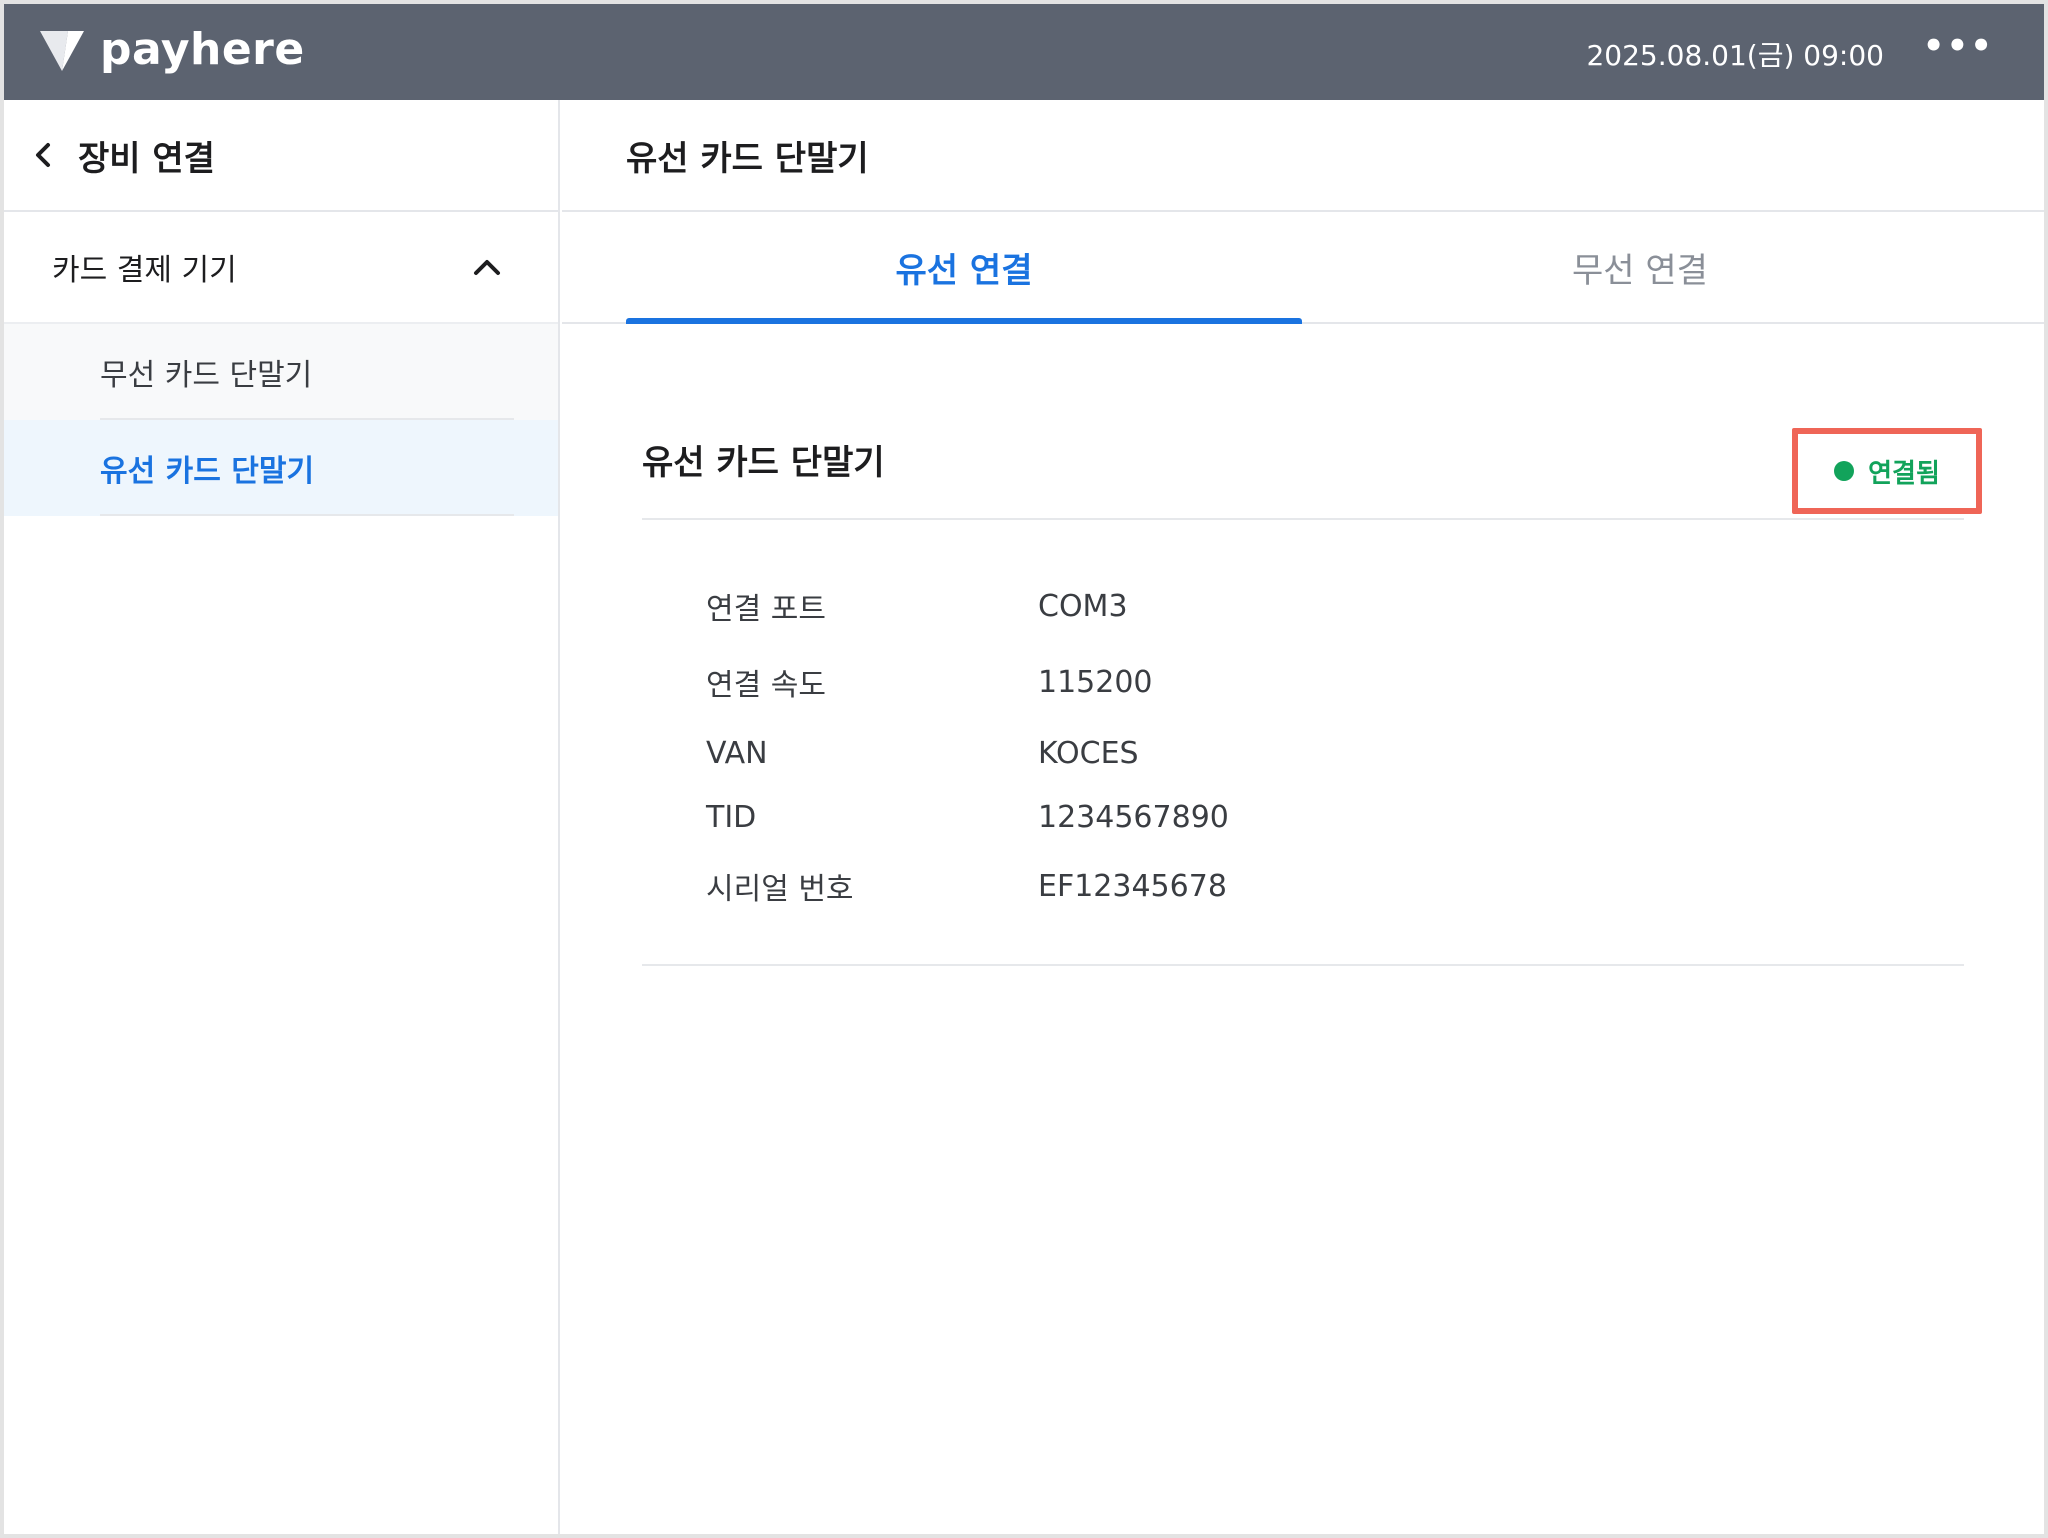 Image resolution: width=2048 pixels, height=1538 pixels. I want to click on more-icon: •••, so click(1958, 46).